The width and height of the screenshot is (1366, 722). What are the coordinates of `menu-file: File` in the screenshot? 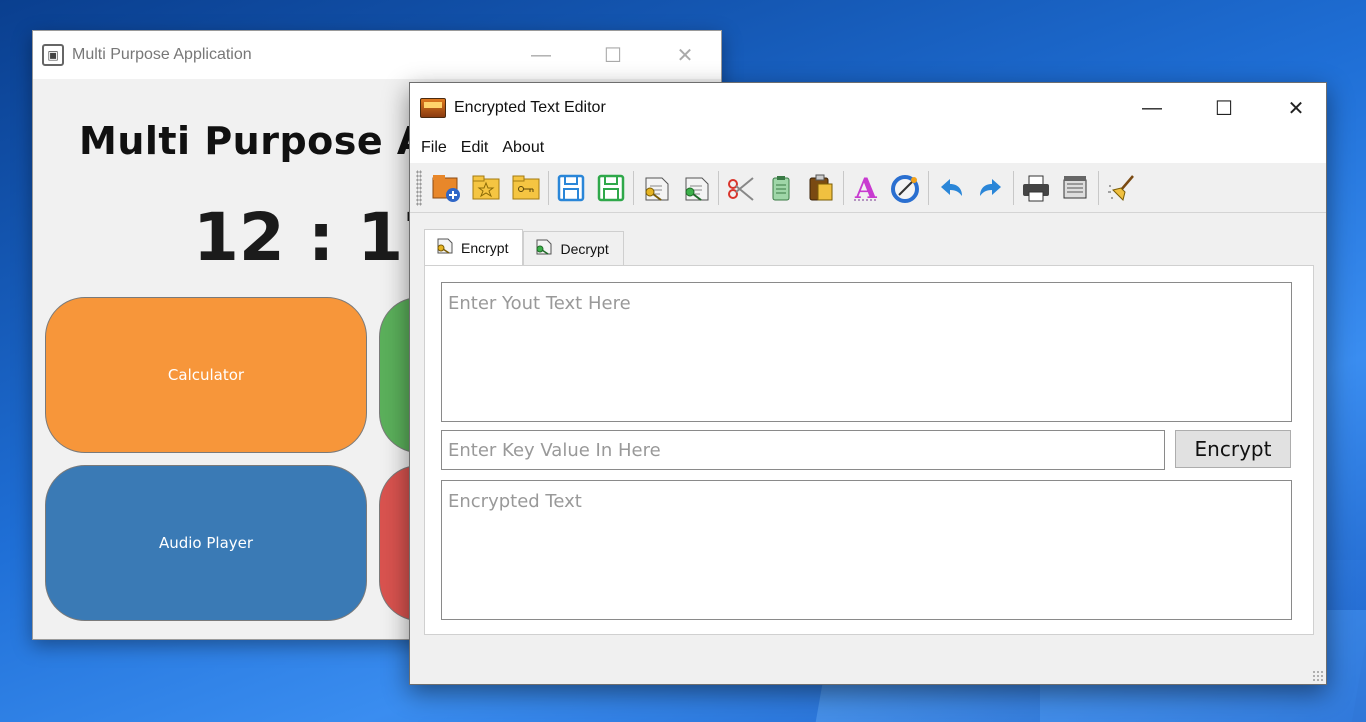 It's located at (434, 148).